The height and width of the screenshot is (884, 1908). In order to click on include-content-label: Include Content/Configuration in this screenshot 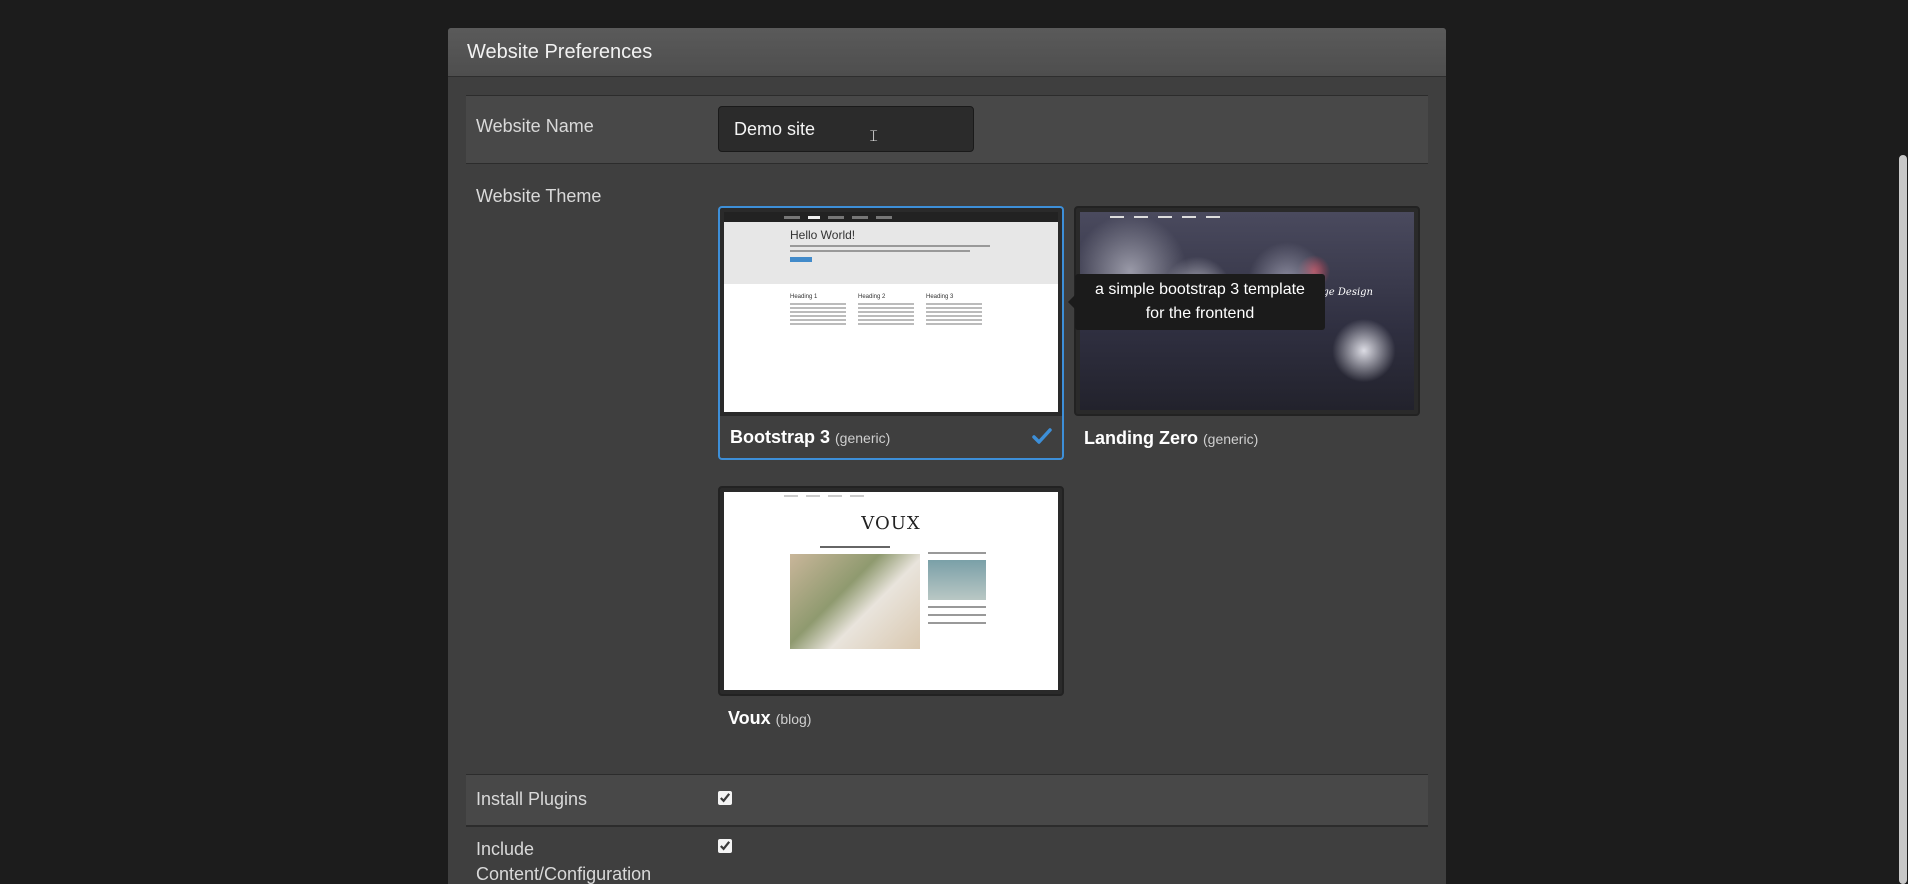, I will do `click(564, 861)`.